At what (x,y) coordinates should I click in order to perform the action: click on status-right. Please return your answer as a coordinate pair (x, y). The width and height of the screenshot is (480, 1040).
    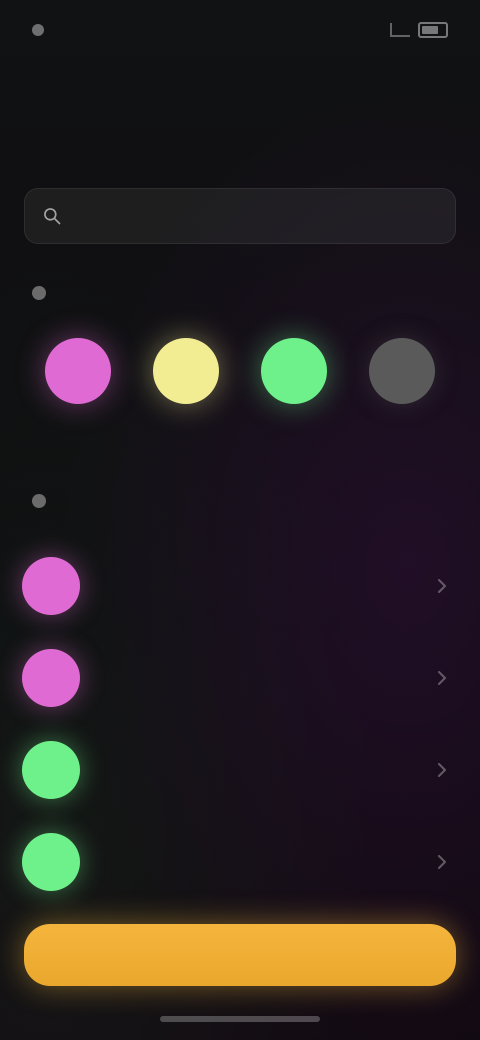
    Looking at the image, I should click on (419, 30).